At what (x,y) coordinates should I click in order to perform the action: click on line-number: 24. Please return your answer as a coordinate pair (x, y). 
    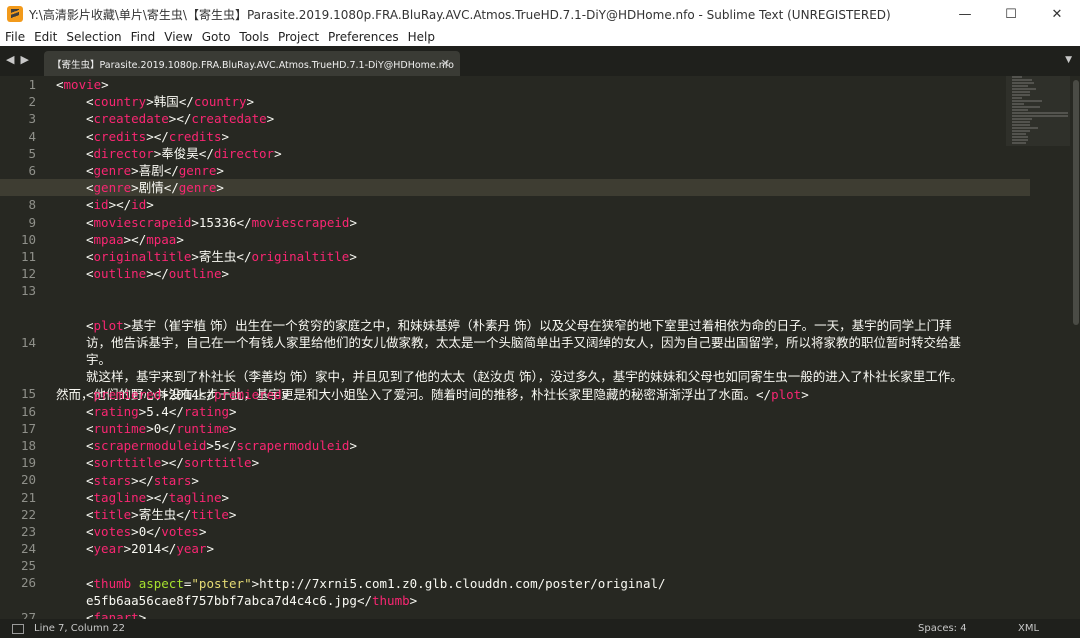
    Looking at the image, I should click on (28, 549).